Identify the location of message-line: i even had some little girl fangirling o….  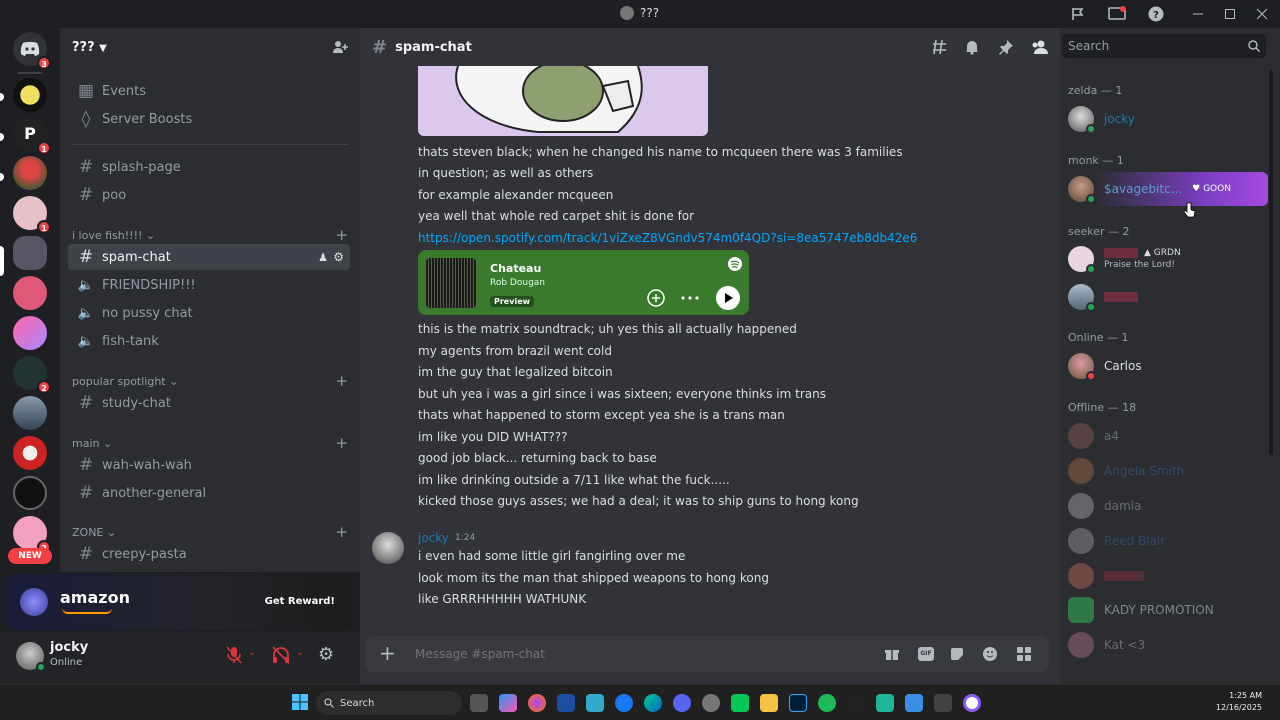
(552, 556).